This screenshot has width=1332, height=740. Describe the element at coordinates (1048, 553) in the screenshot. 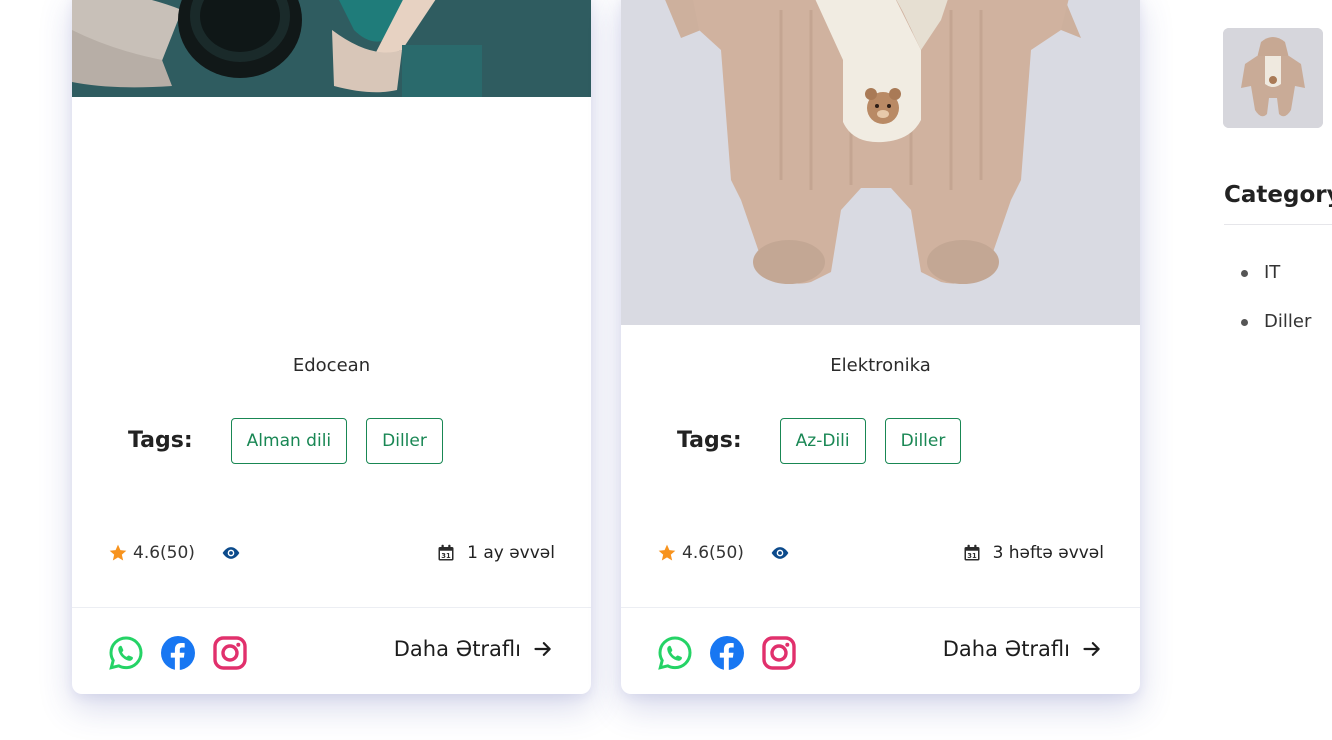

I see `date-text: 3 həftə əvvəl` at that location.